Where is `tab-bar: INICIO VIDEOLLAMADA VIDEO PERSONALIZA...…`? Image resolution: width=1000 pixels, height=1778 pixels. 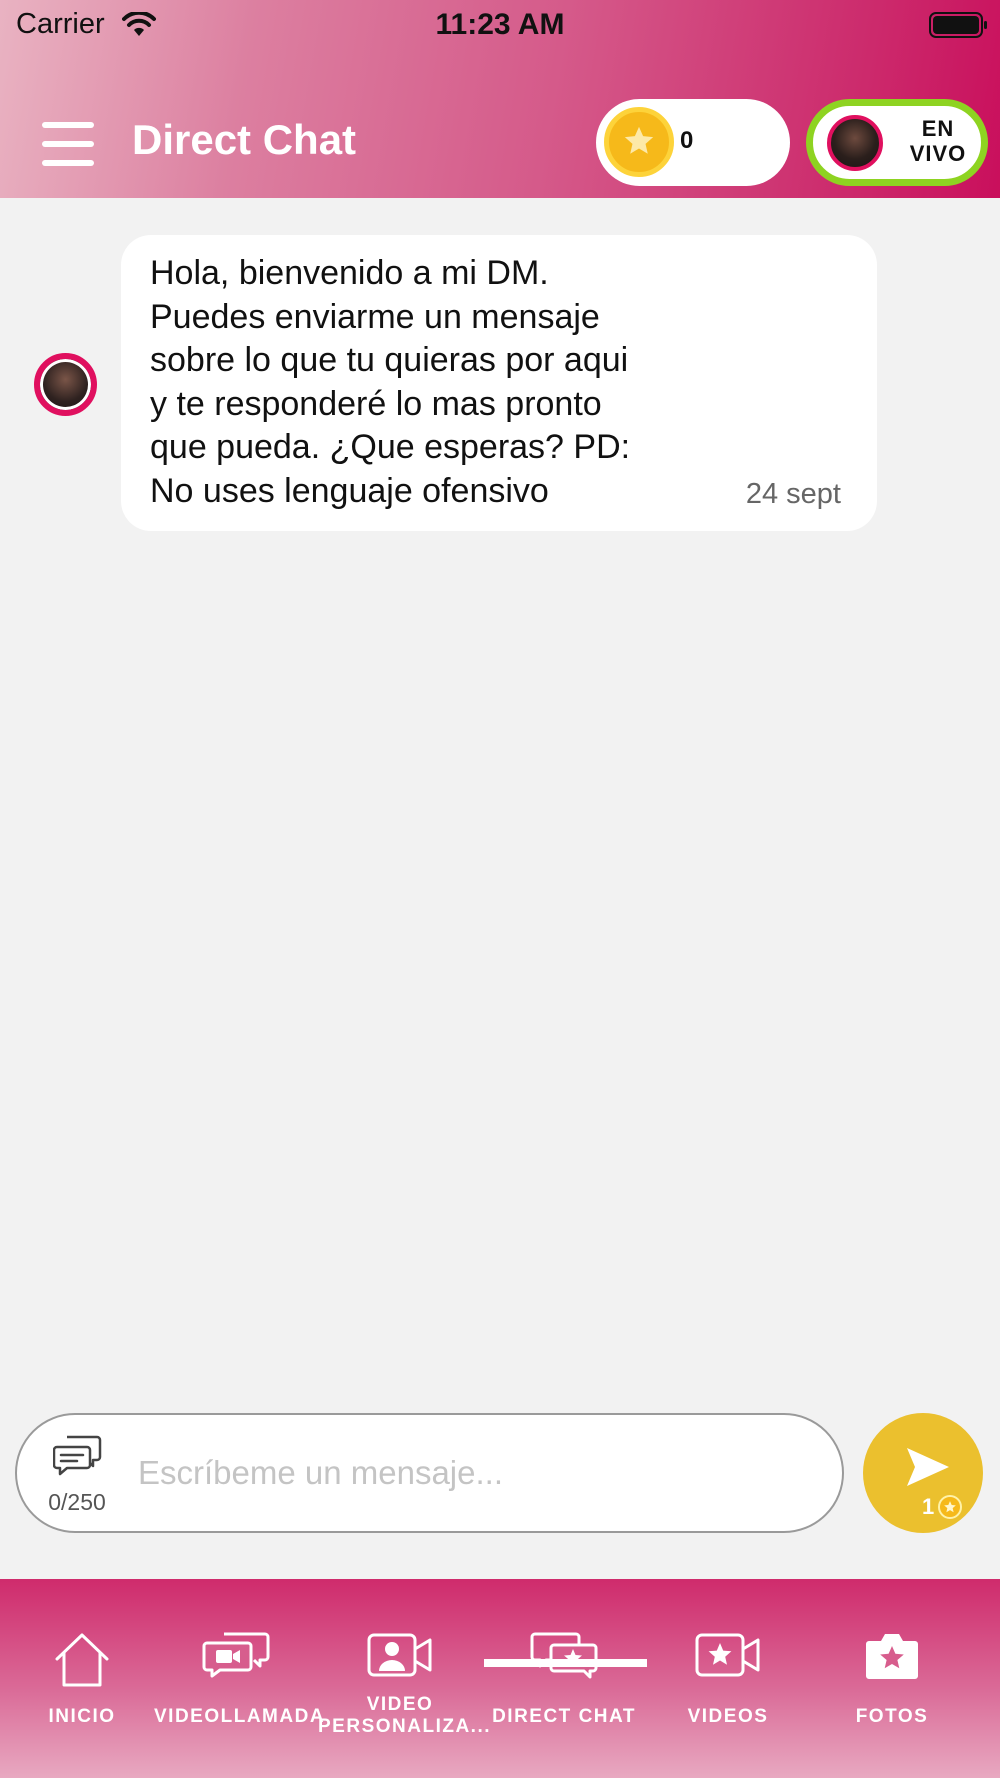 tab-bar: INICIO VIDEOLLAMADA VIDEO PERSONALIZA...… is located at coordinates (500, 1678).